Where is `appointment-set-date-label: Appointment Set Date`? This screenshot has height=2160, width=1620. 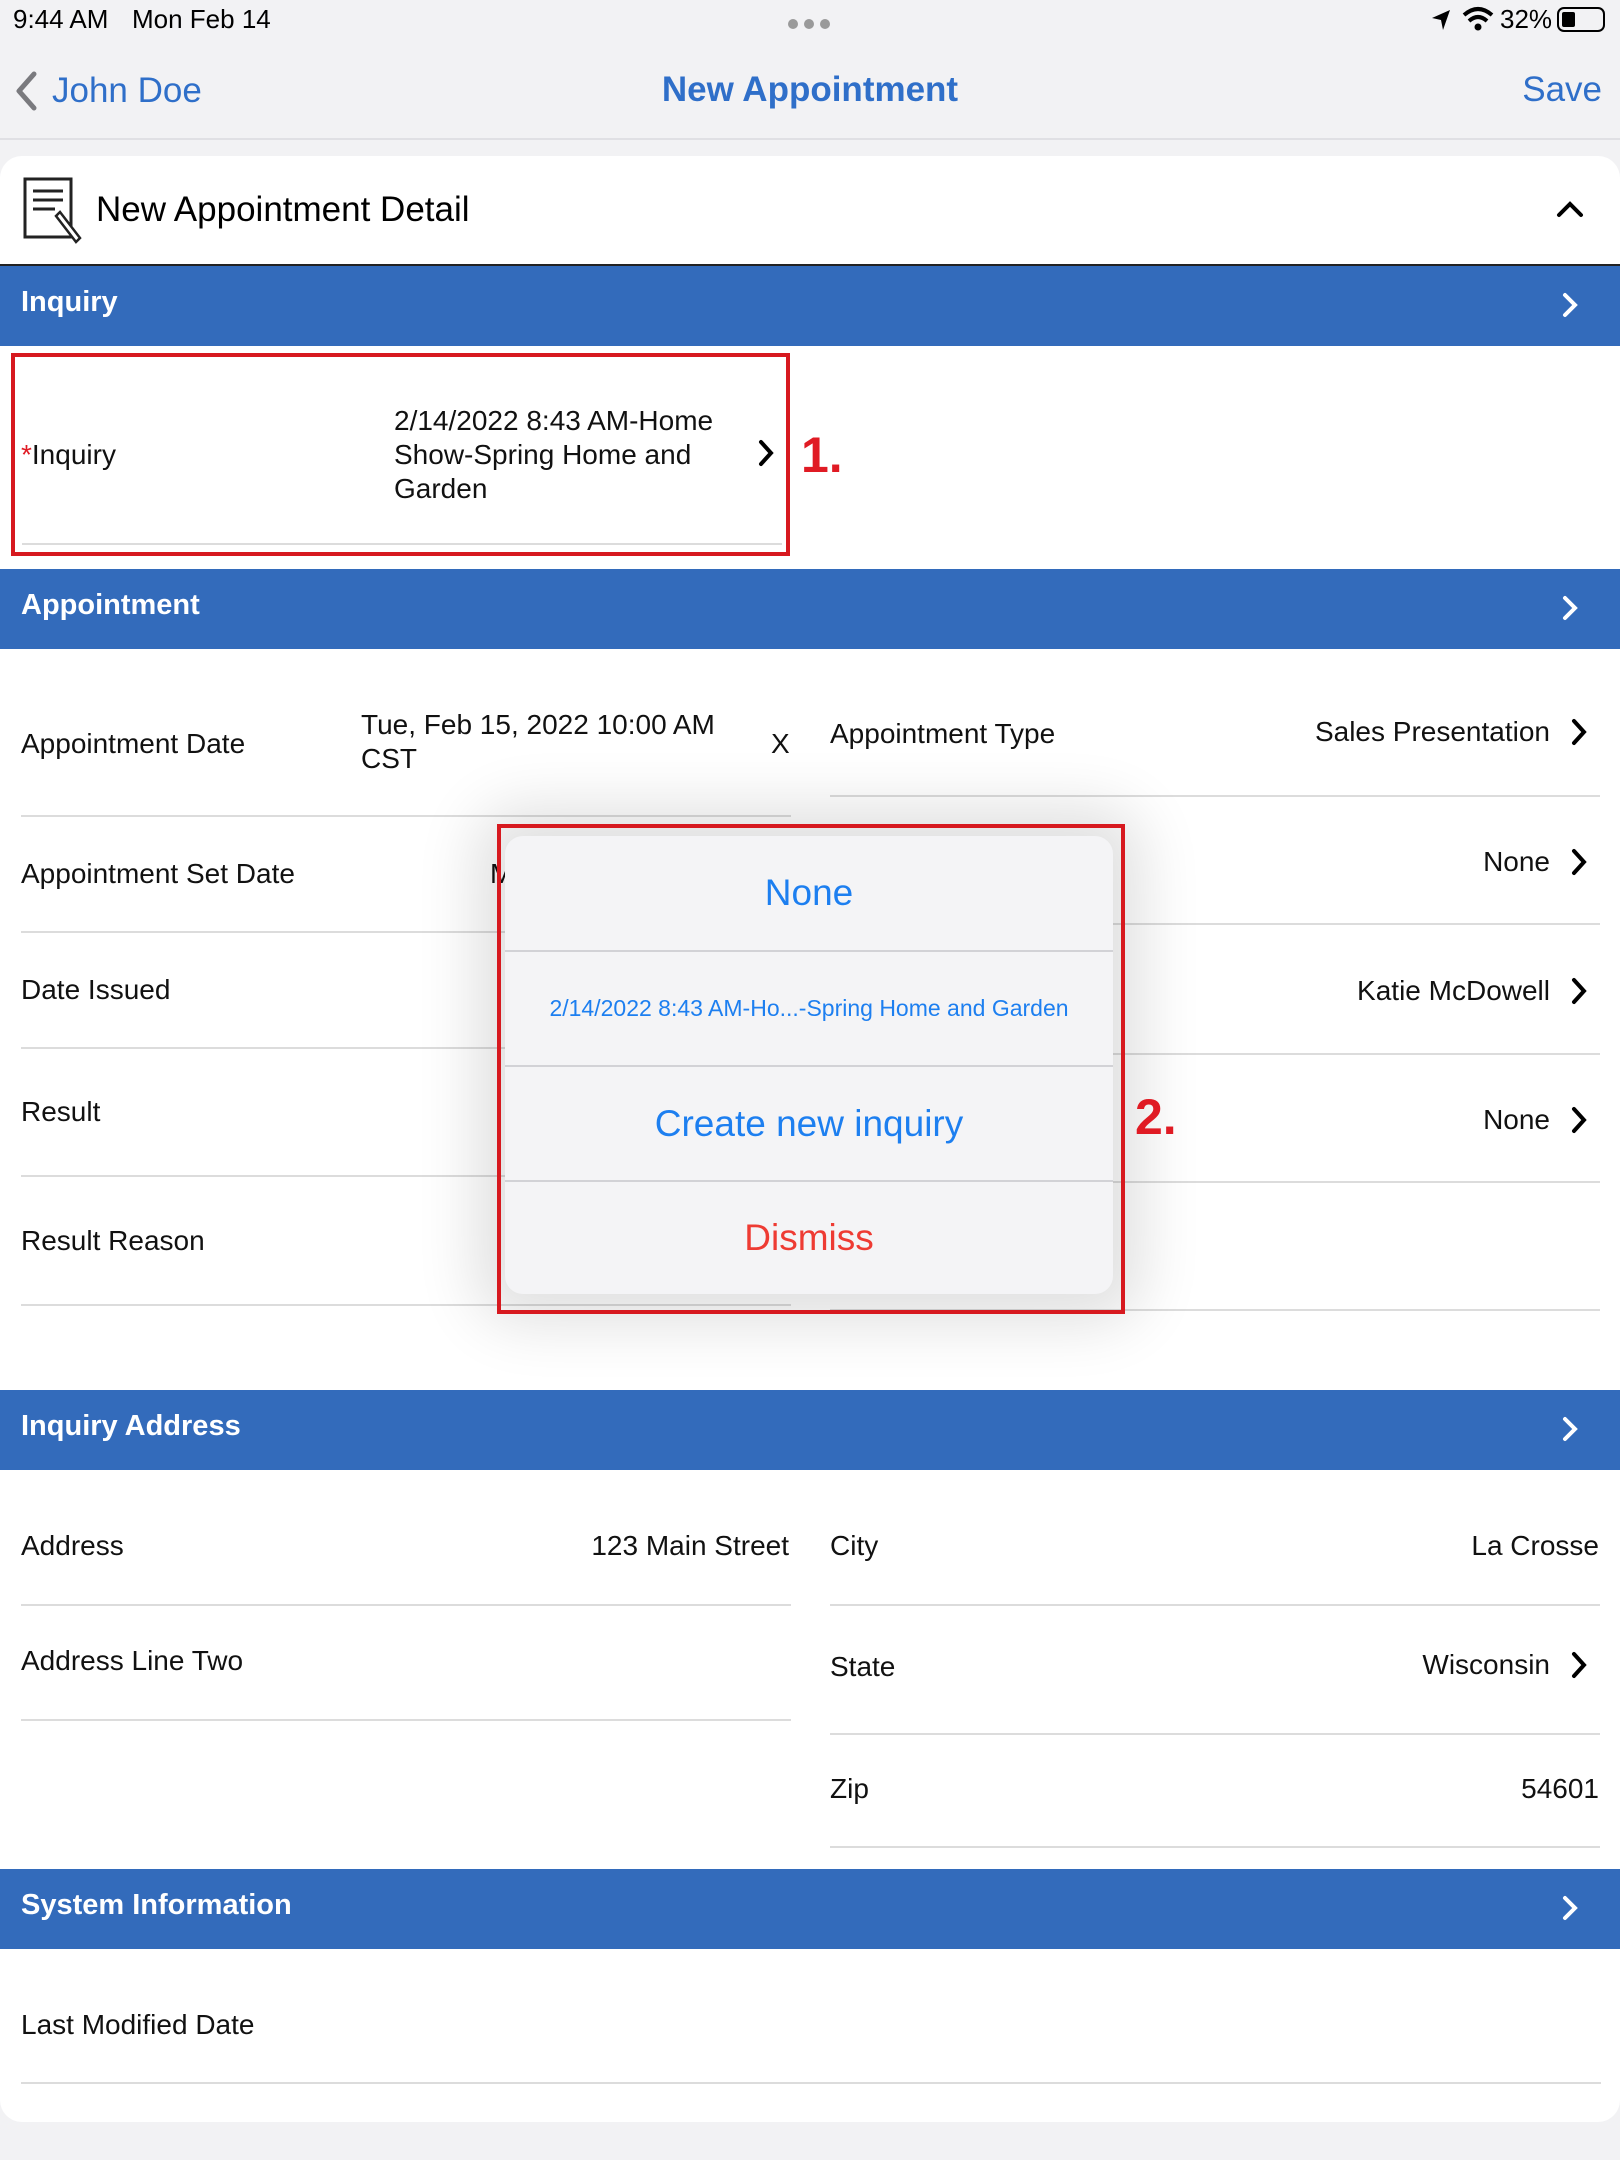
appointment-set-date-label: Appointment Set Date is located at coordinates (158, 873).